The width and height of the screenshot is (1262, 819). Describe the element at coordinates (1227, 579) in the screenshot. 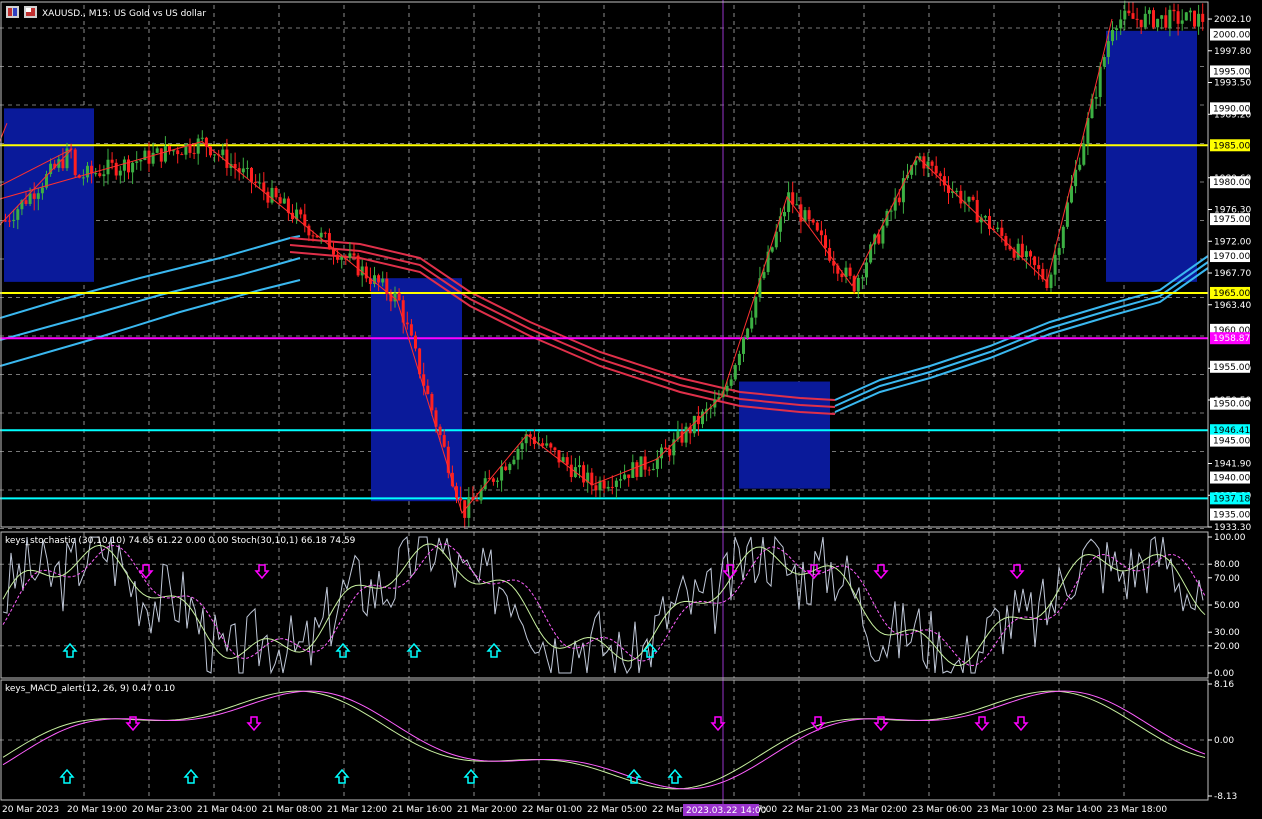

I see `stoch-tick-label: 70.00` at that location.